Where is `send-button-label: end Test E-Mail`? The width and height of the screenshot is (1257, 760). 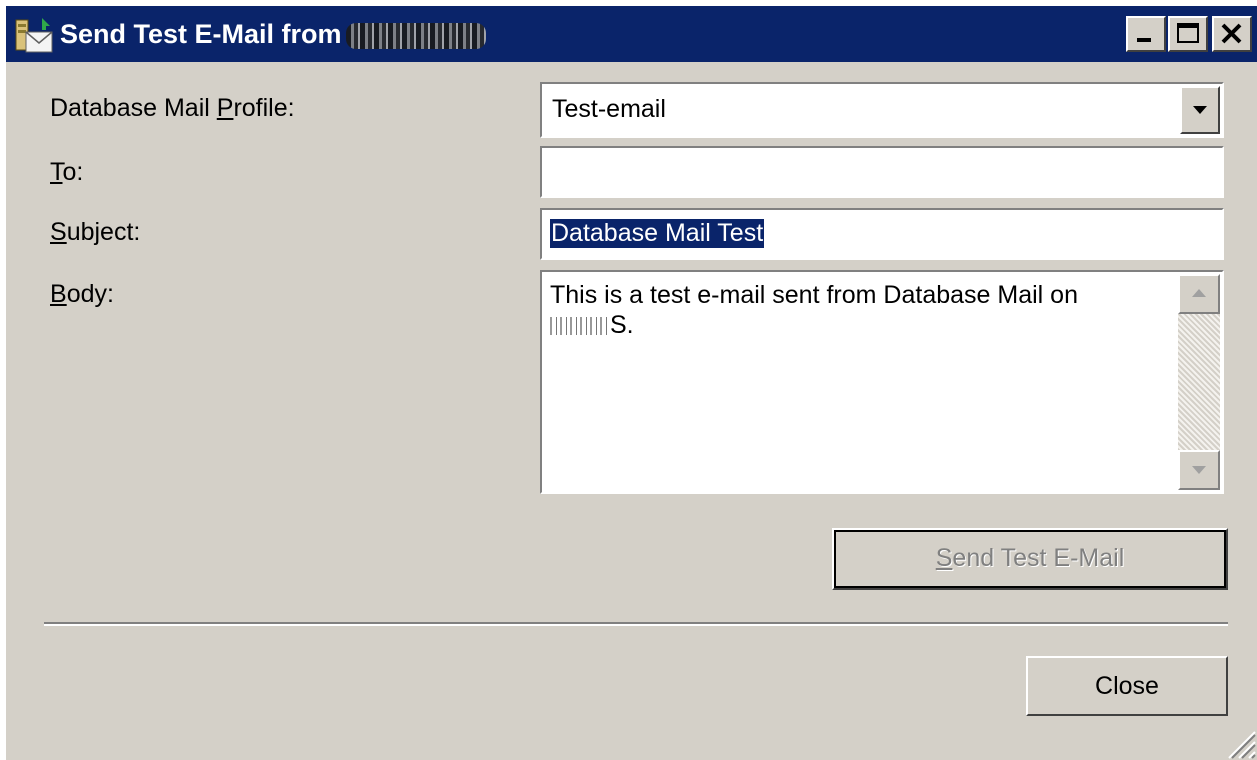
send-button-label: end Test E-Mail is located at coordinates (1038, 558).